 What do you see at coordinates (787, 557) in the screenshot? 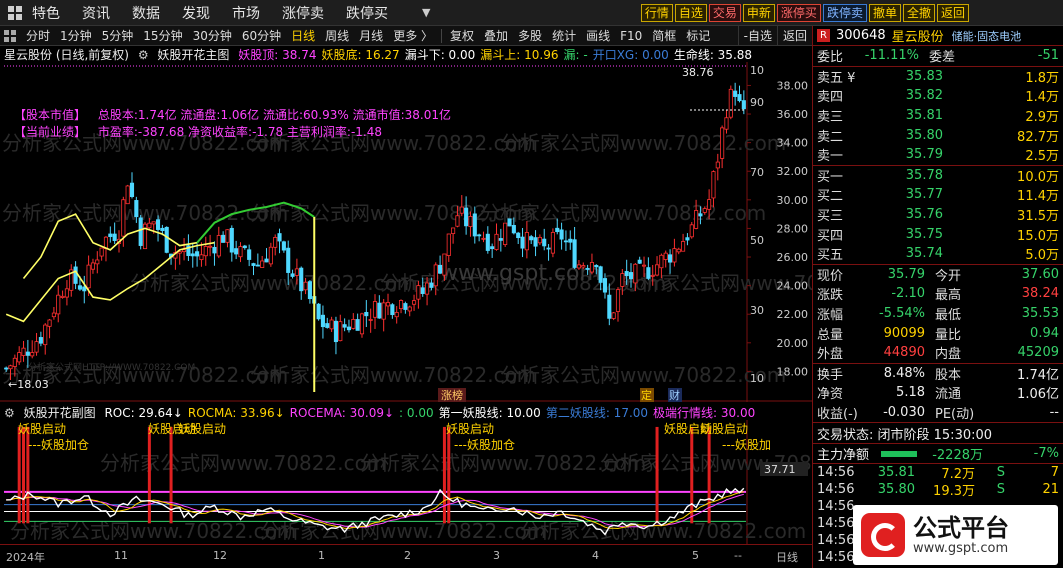
I see `period-indicator: 日线` at bounding box center [787, 557].